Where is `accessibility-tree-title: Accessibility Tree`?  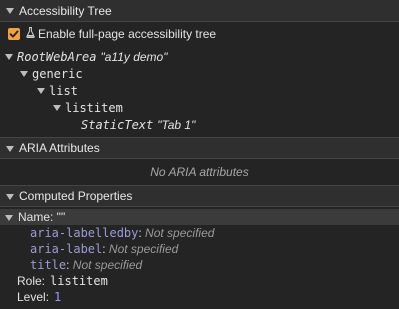
accessibility-tree-title: Accessibility Tree is located at coordinates (65, 10).